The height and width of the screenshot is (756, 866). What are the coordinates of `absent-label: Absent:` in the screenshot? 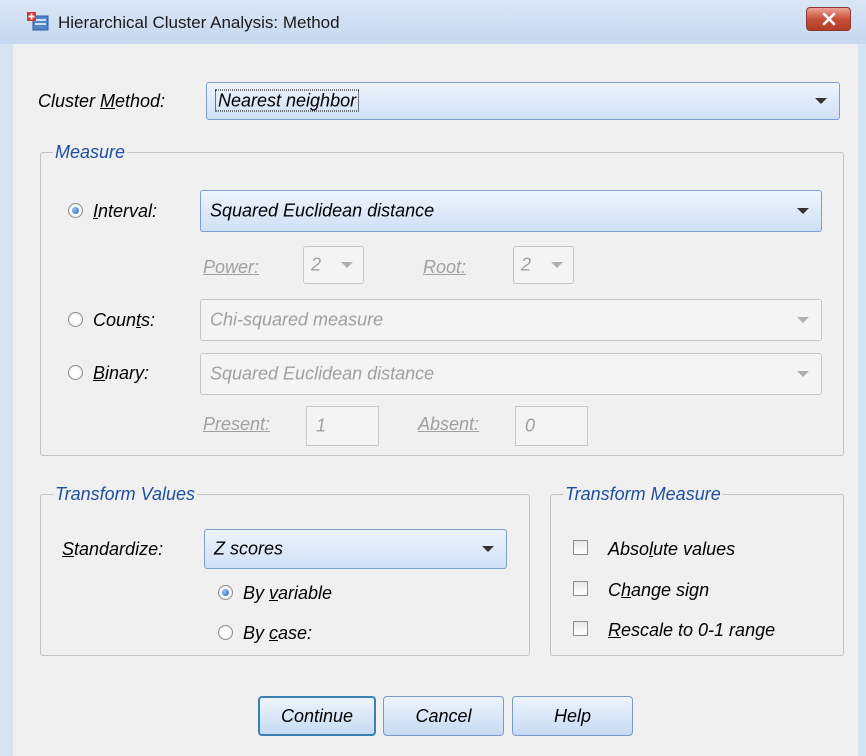 It's located at (449, 424).